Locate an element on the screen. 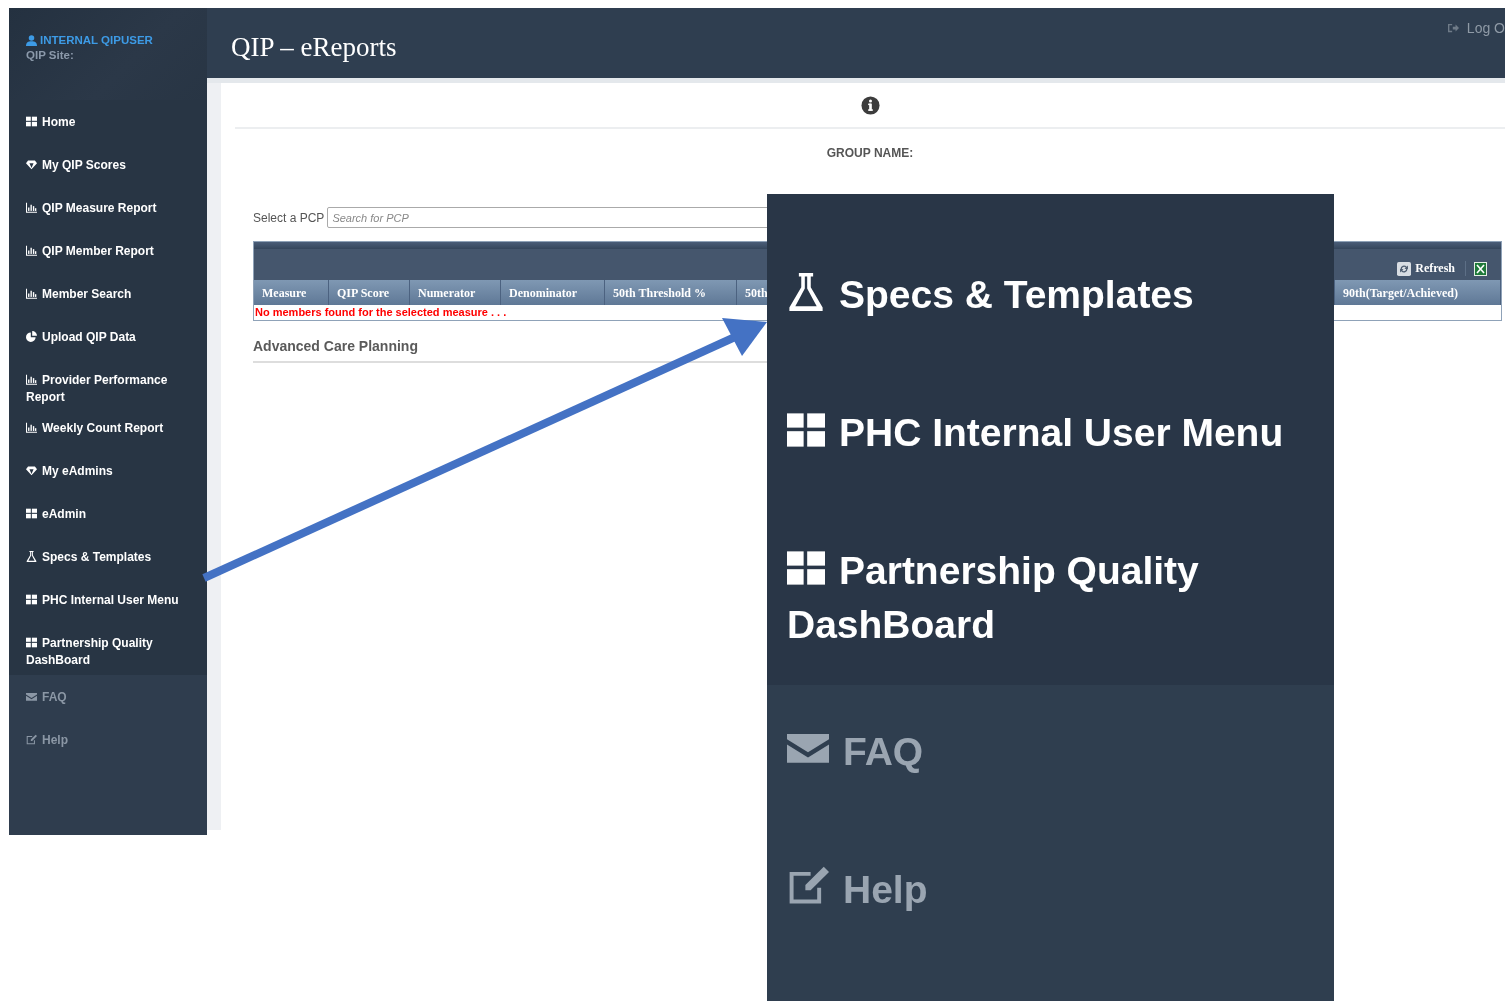  sidebar-item: My eAdmins is located at coordinates (108, 470).